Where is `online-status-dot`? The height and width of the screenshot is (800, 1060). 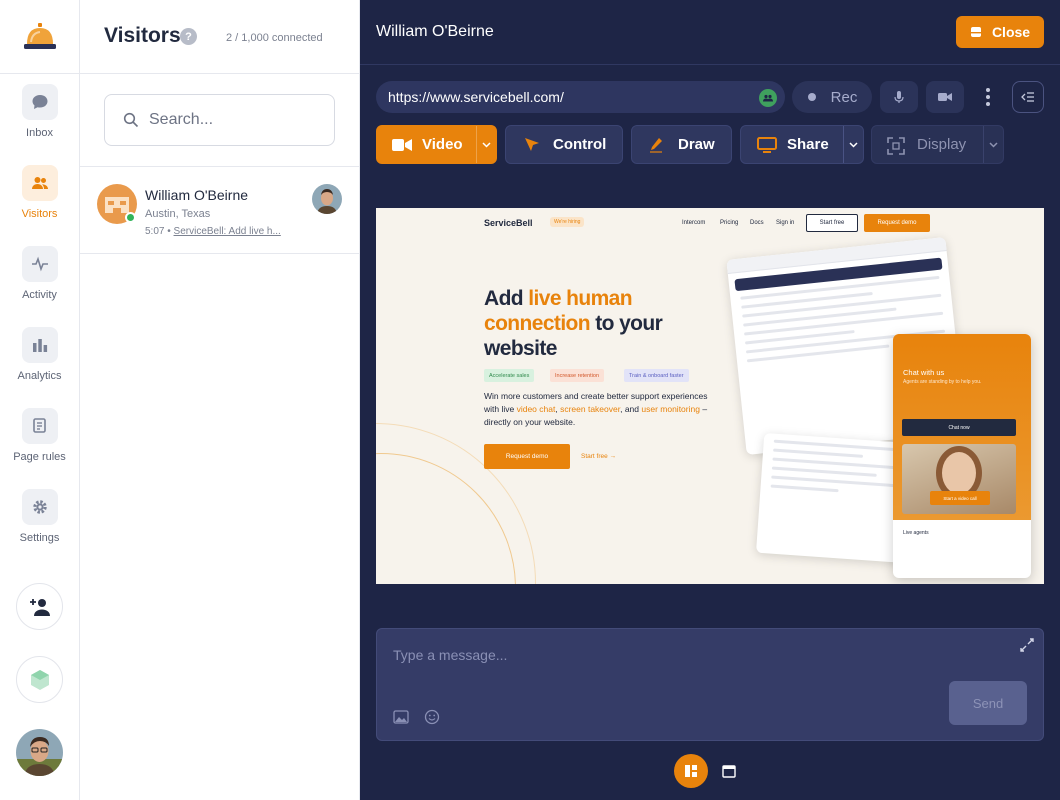
online-status-dot is located at coordinates (130, 217).